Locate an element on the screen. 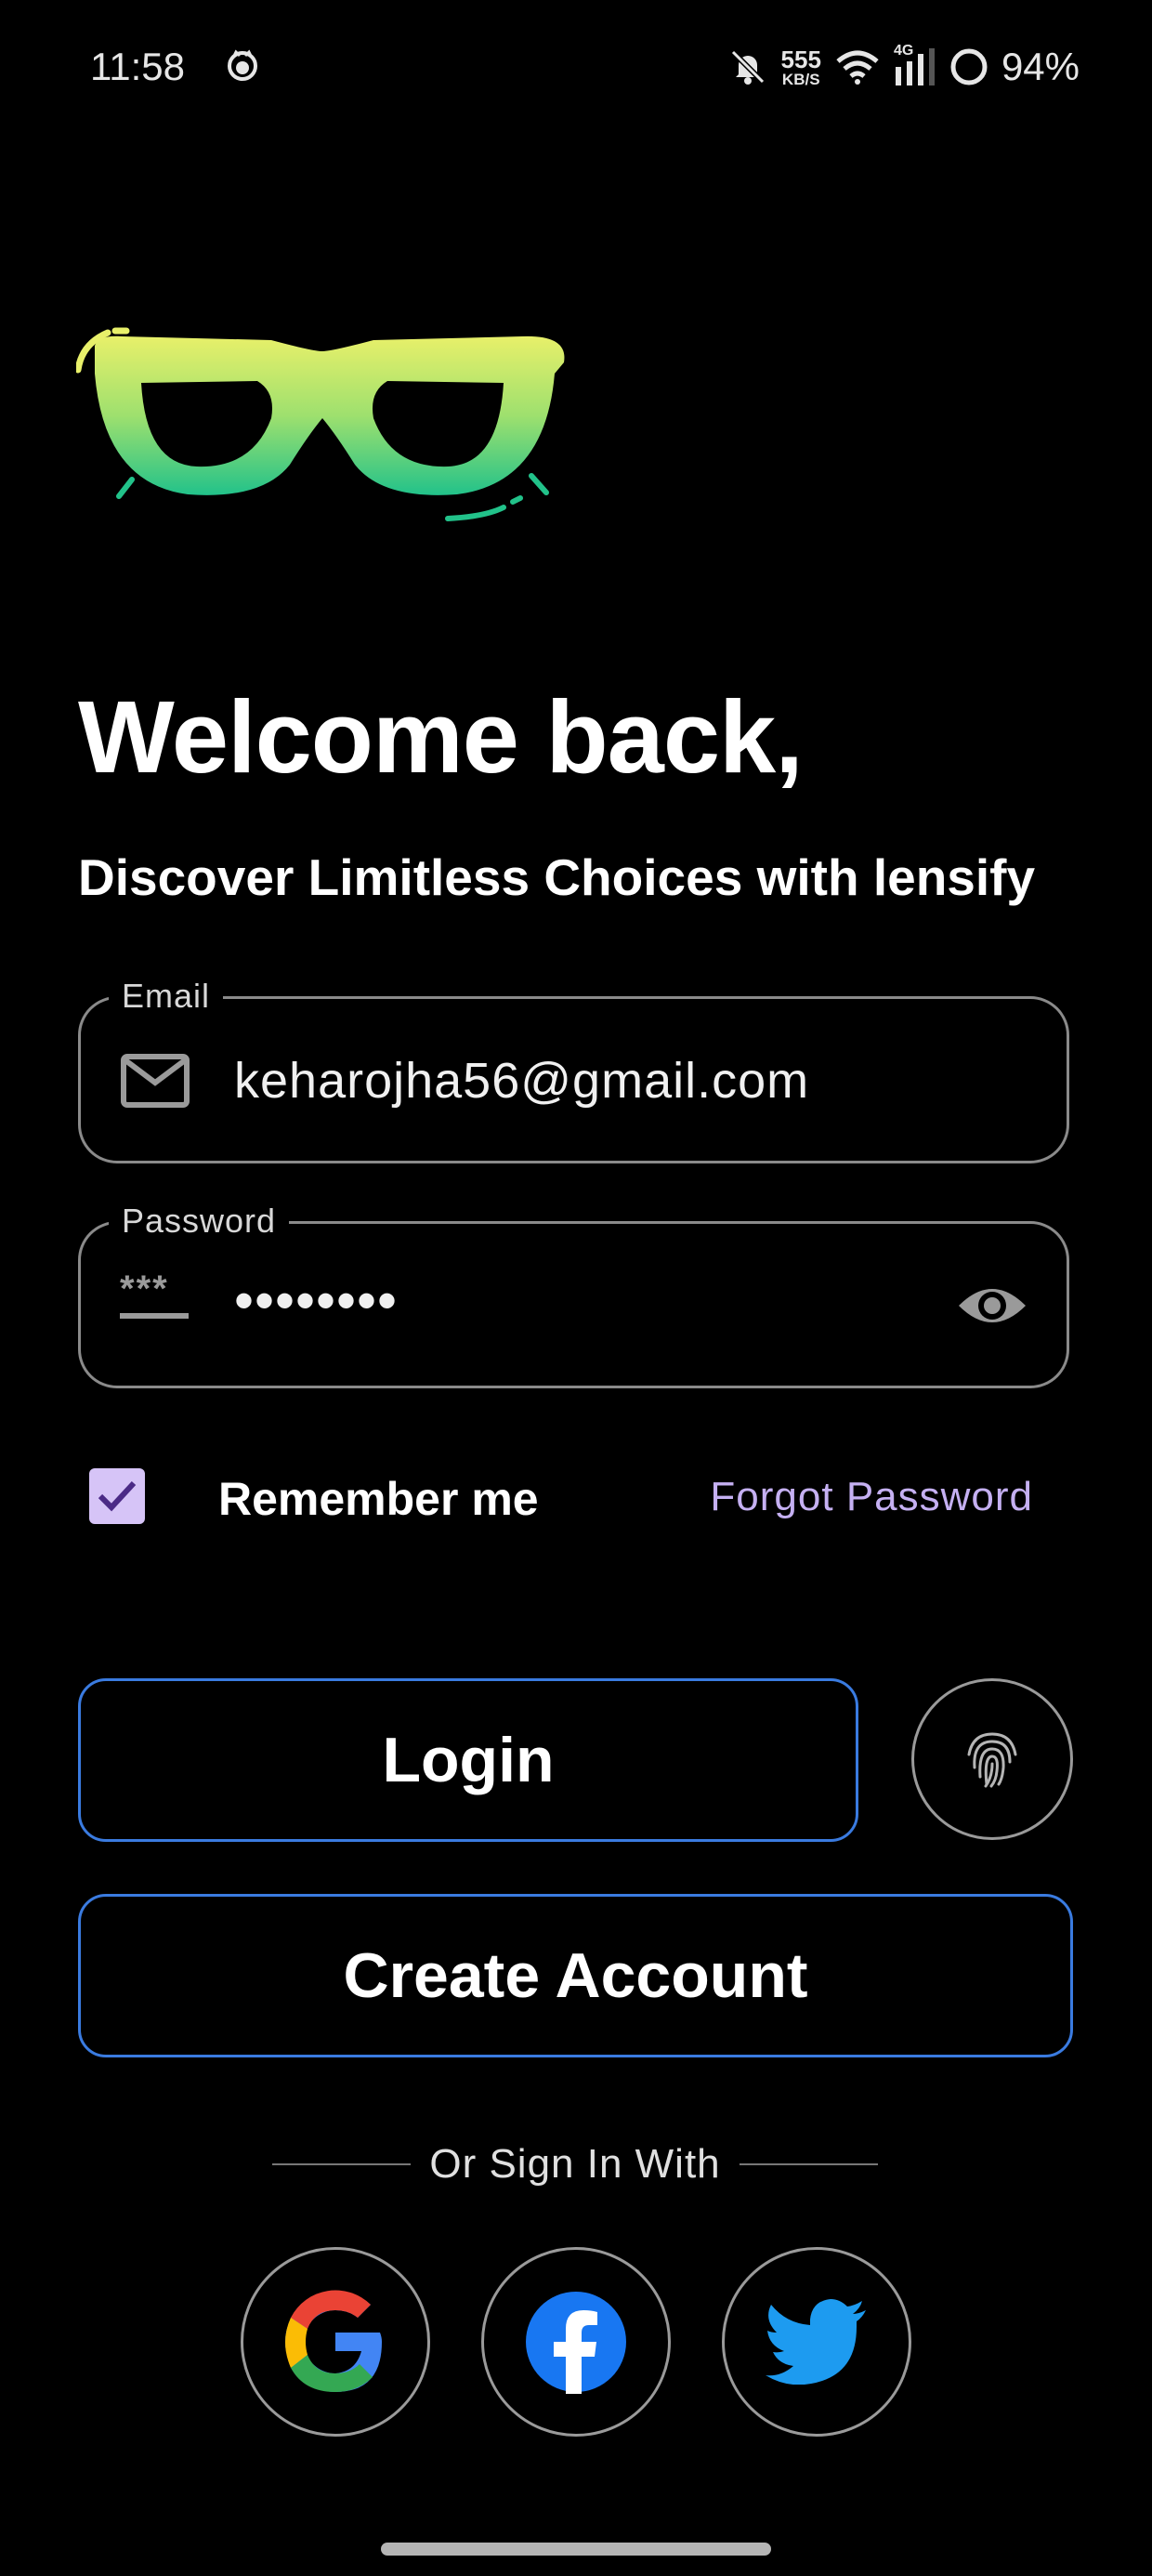 This screenshot has height=2576, width=1152. twitter-icon is located at coordinates (816, 2342).